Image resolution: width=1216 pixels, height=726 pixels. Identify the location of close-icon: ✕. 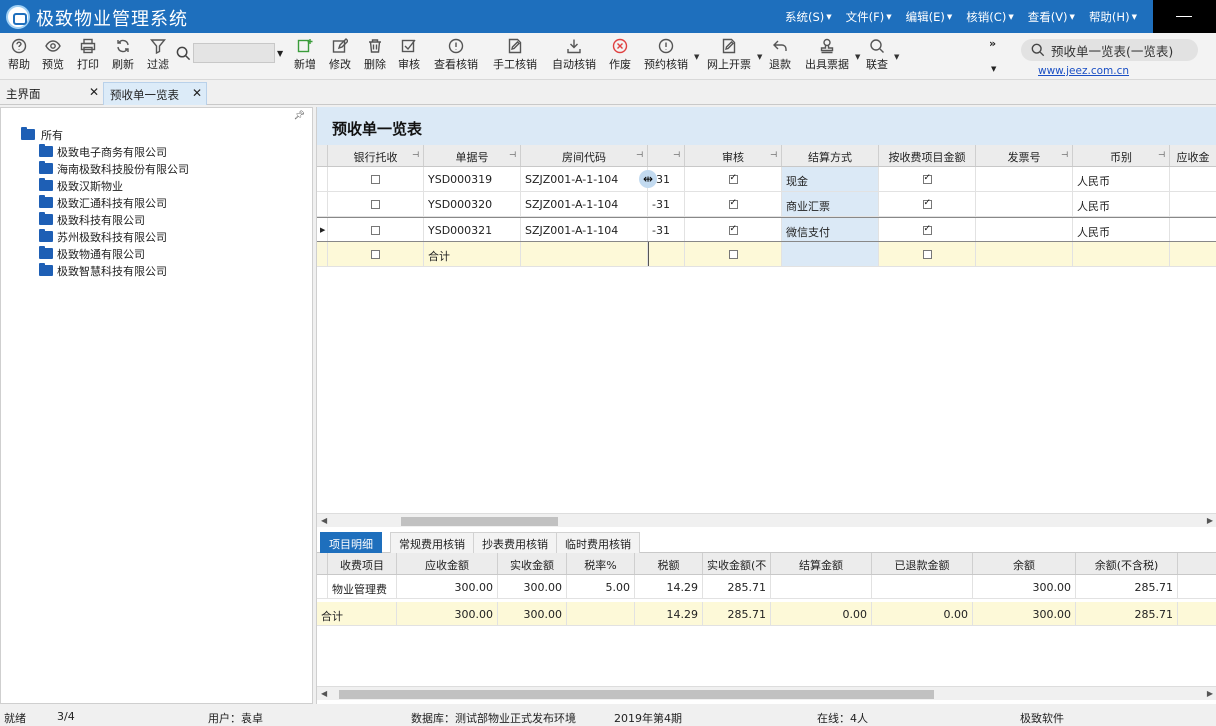
(94, 92).